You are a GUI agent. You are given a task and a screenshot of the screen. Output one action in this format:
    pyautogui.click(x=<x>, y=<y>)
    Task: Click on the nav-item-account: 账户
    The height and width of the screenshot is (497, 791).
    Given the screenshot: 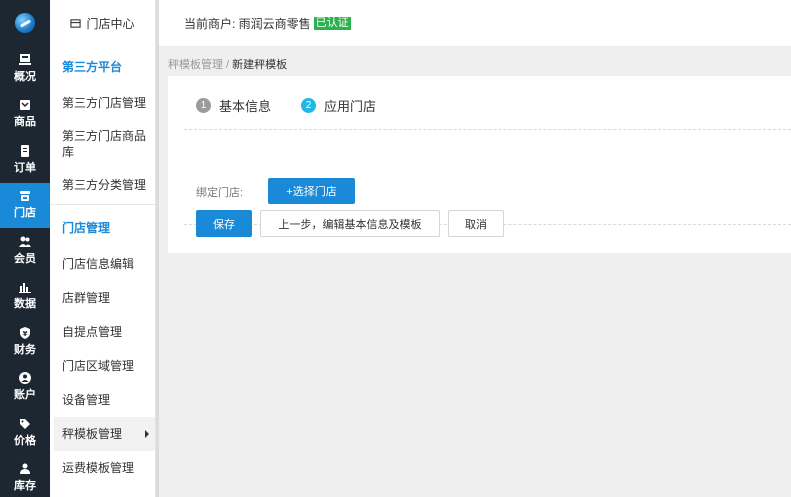 What is the action you would take?
    pyautogui.click(x=25, y=388)
    